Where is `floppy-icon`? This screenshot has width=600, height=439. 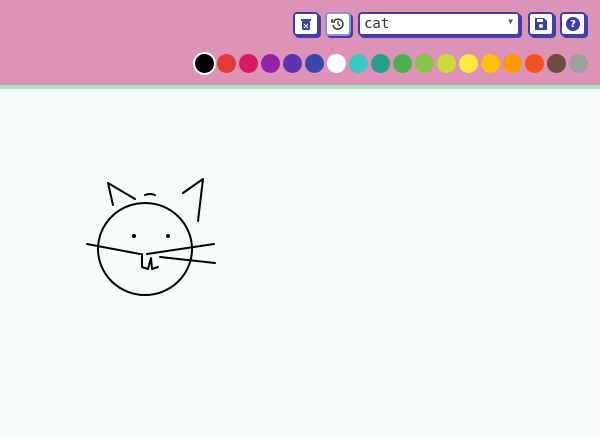
floppy-icon is located at coordinates (541, 24).